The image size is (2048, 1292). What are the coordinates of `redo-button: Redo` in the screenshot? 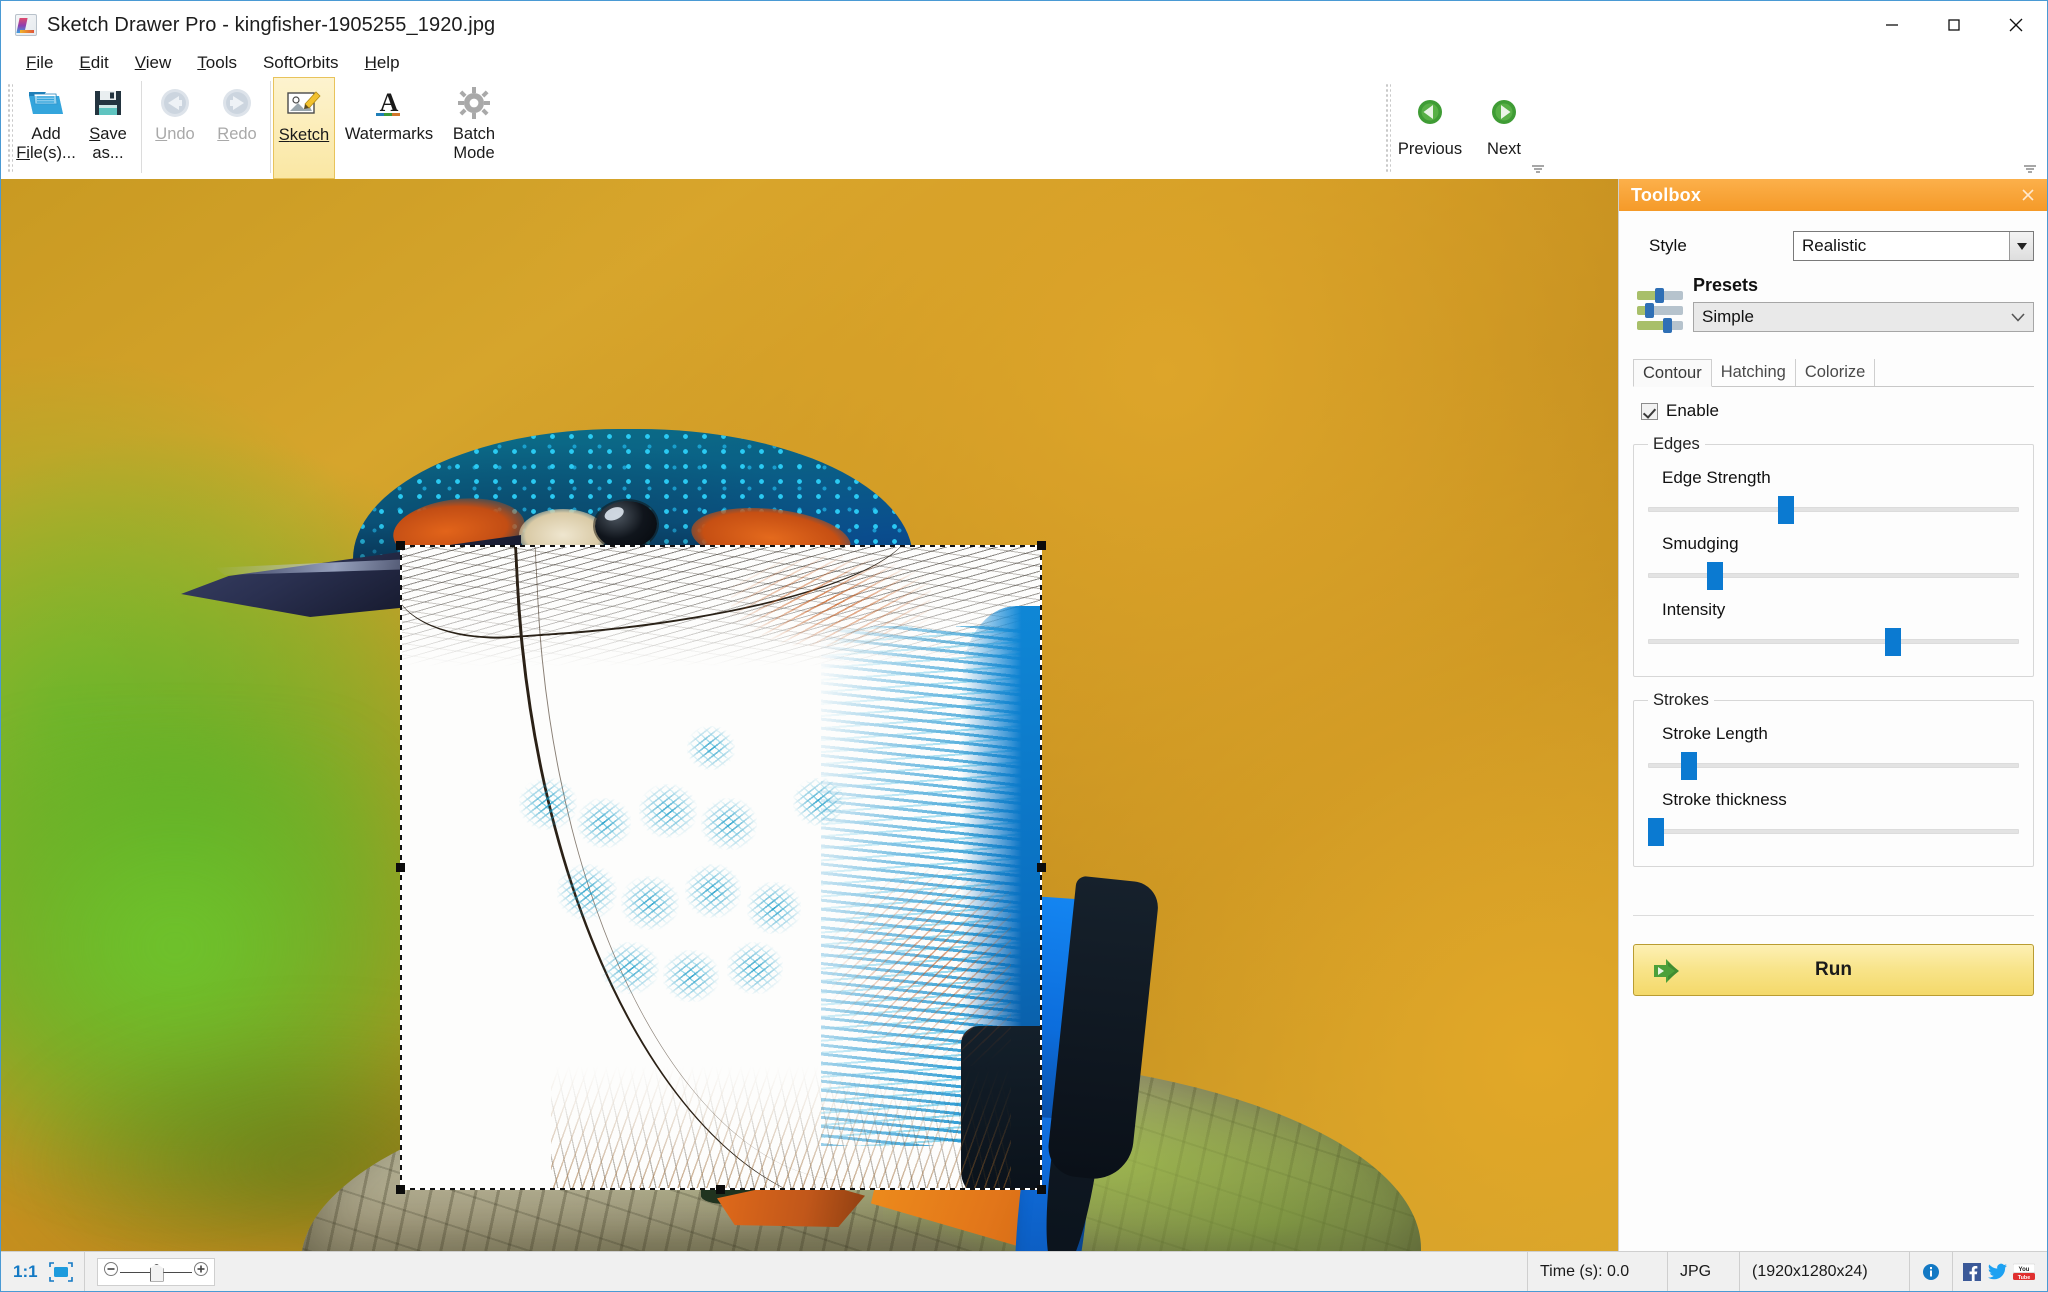 It's located at (237, 128).